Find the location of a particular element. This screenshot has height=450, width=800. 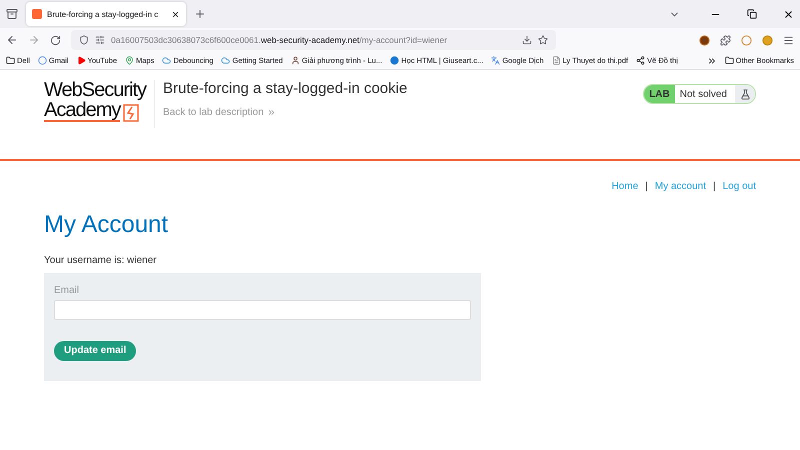

reload-icon is located at coordinates (55, 40).